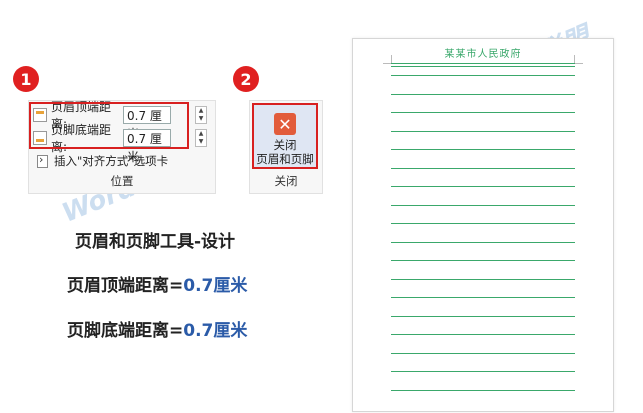  I want to click on caption-header-distance: 页眉顶端距离=0.7厘米, so click(157, 286).